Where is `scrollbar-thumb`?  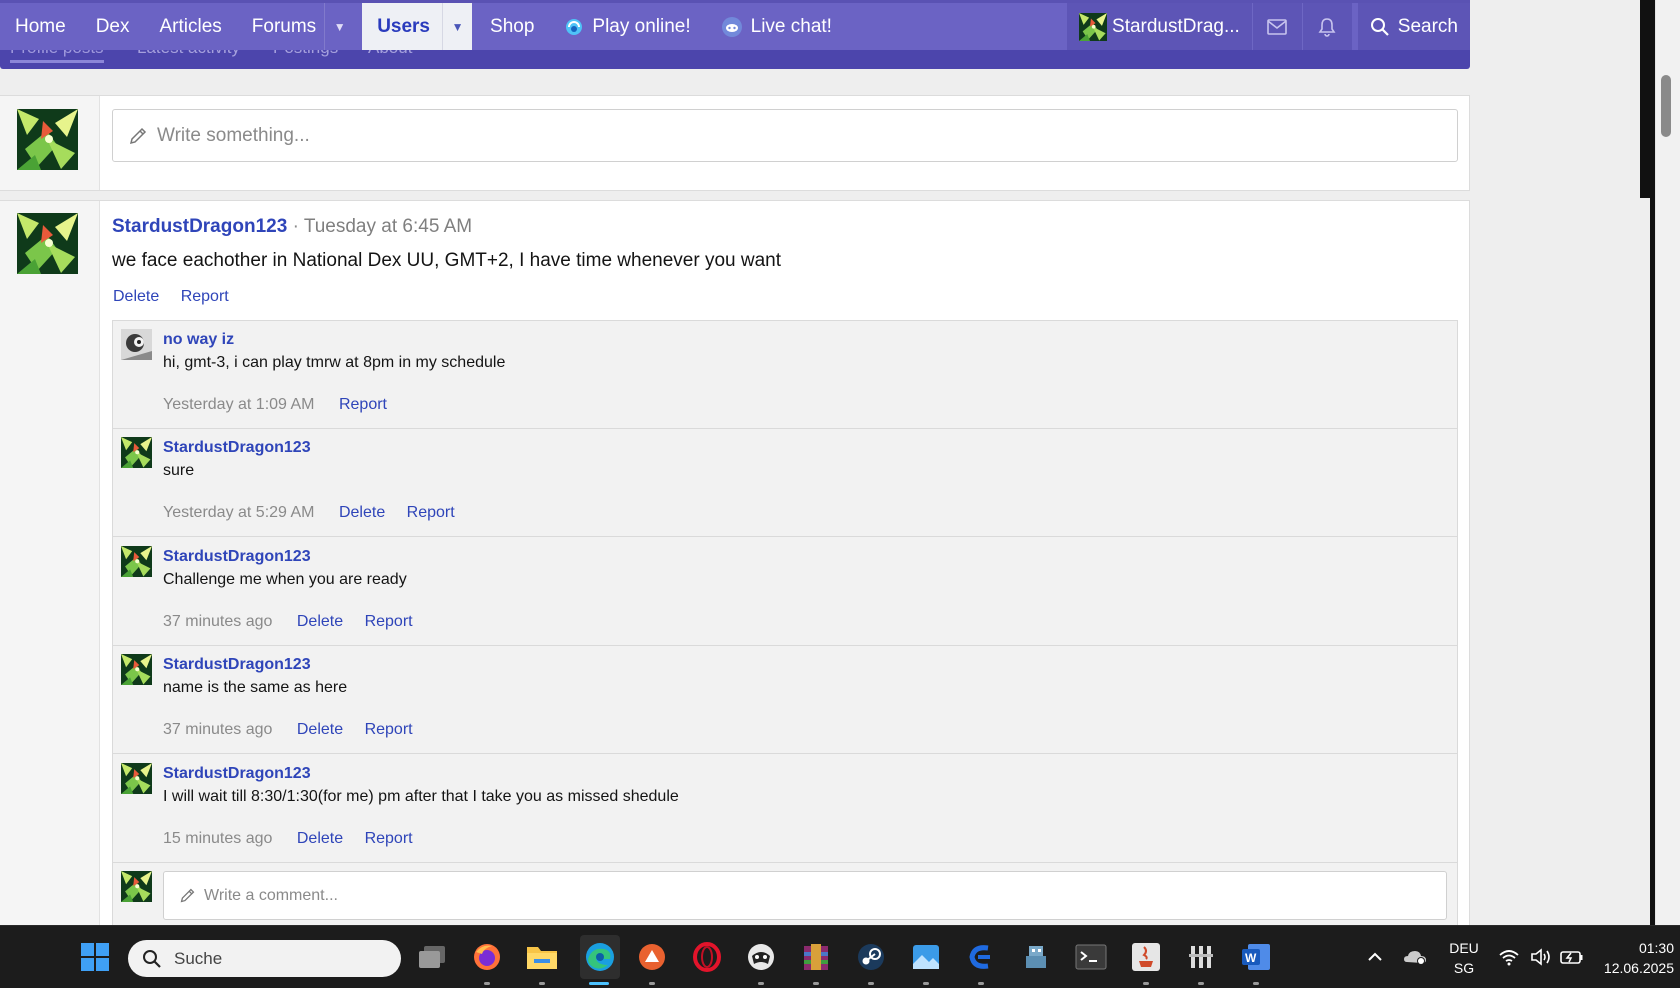 scrollbar-thumb is located at coordinates (1666, 106).